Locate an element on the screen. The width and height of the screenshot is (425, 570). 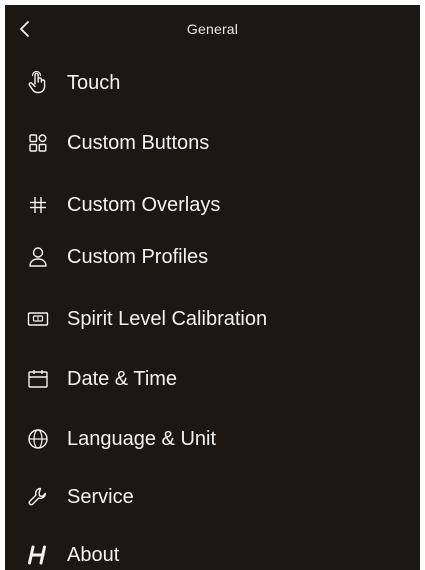
menu-item-label: Service is located at coordinates (100, 497).